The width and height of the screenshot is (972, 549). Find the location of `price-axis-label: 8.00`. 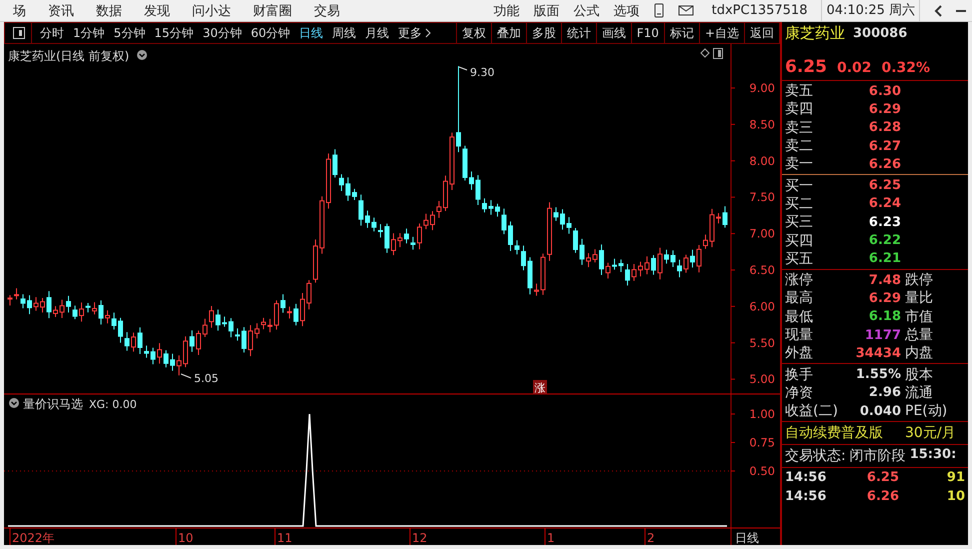

price-axis-label: 8.00 is located at coordinates (762, 161).